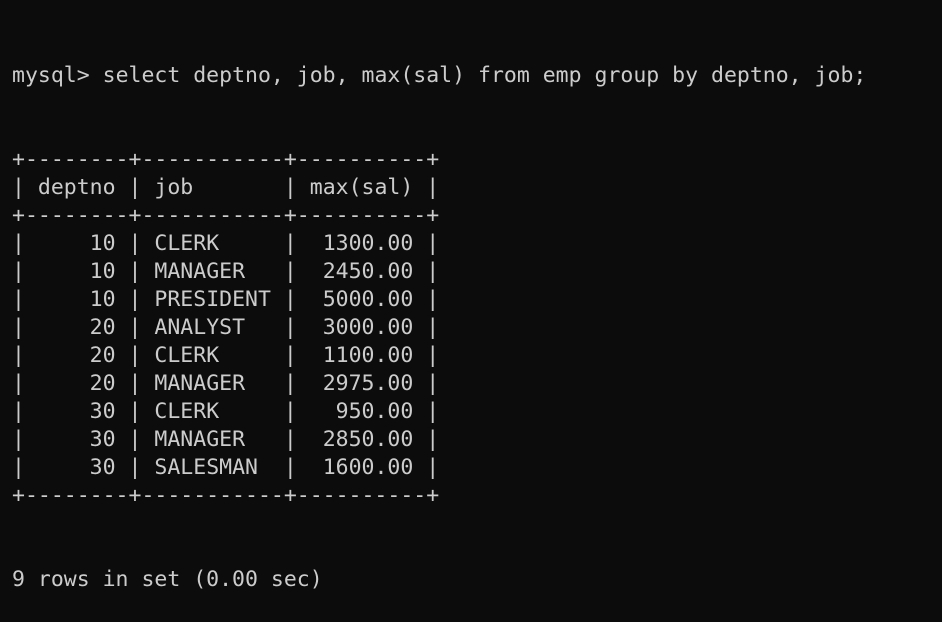  What do you see at coordinates (361, 243) in the screenshot?
I see `table-cell: 1300.00` at bounding box center [361, 243].